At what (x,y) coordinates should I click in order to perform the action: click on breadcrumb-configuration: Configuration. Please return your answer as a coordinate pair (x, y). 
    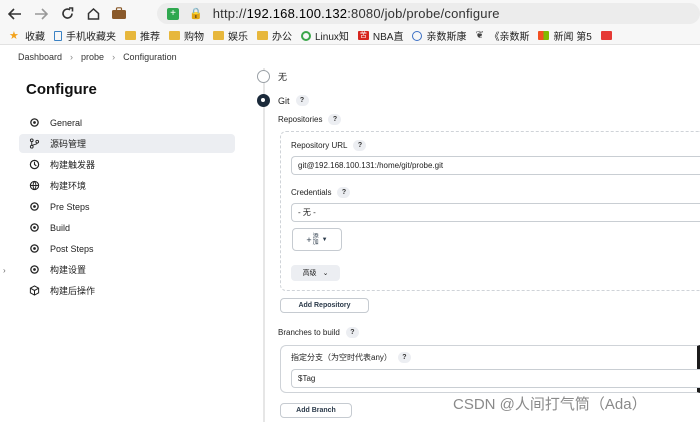
    Looking at the image, I should click on (150, 57).